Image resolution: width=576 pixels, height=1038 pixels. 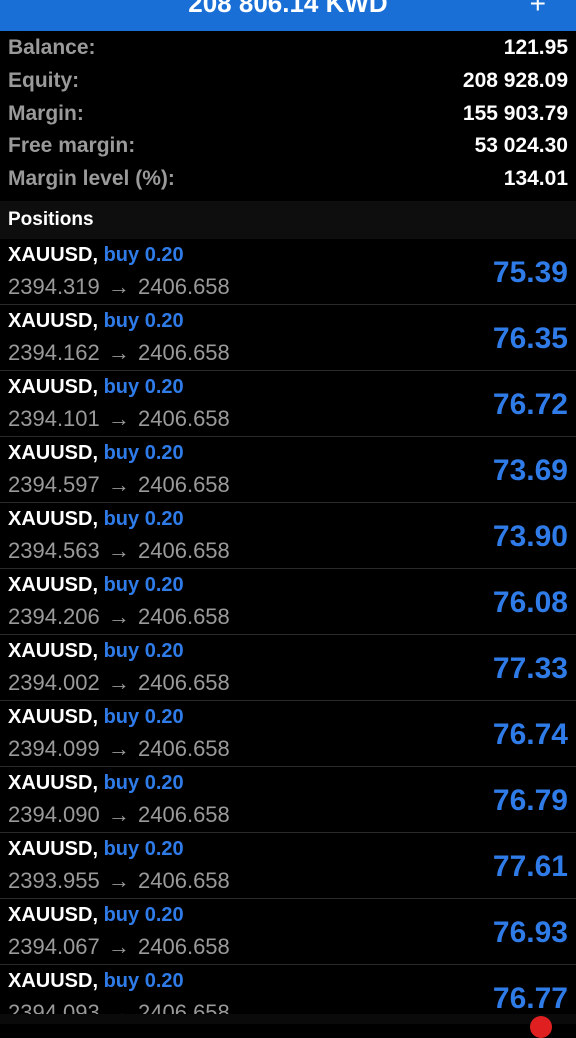 I want to click on position-profit: 76.93, so click(x=530, y=932).